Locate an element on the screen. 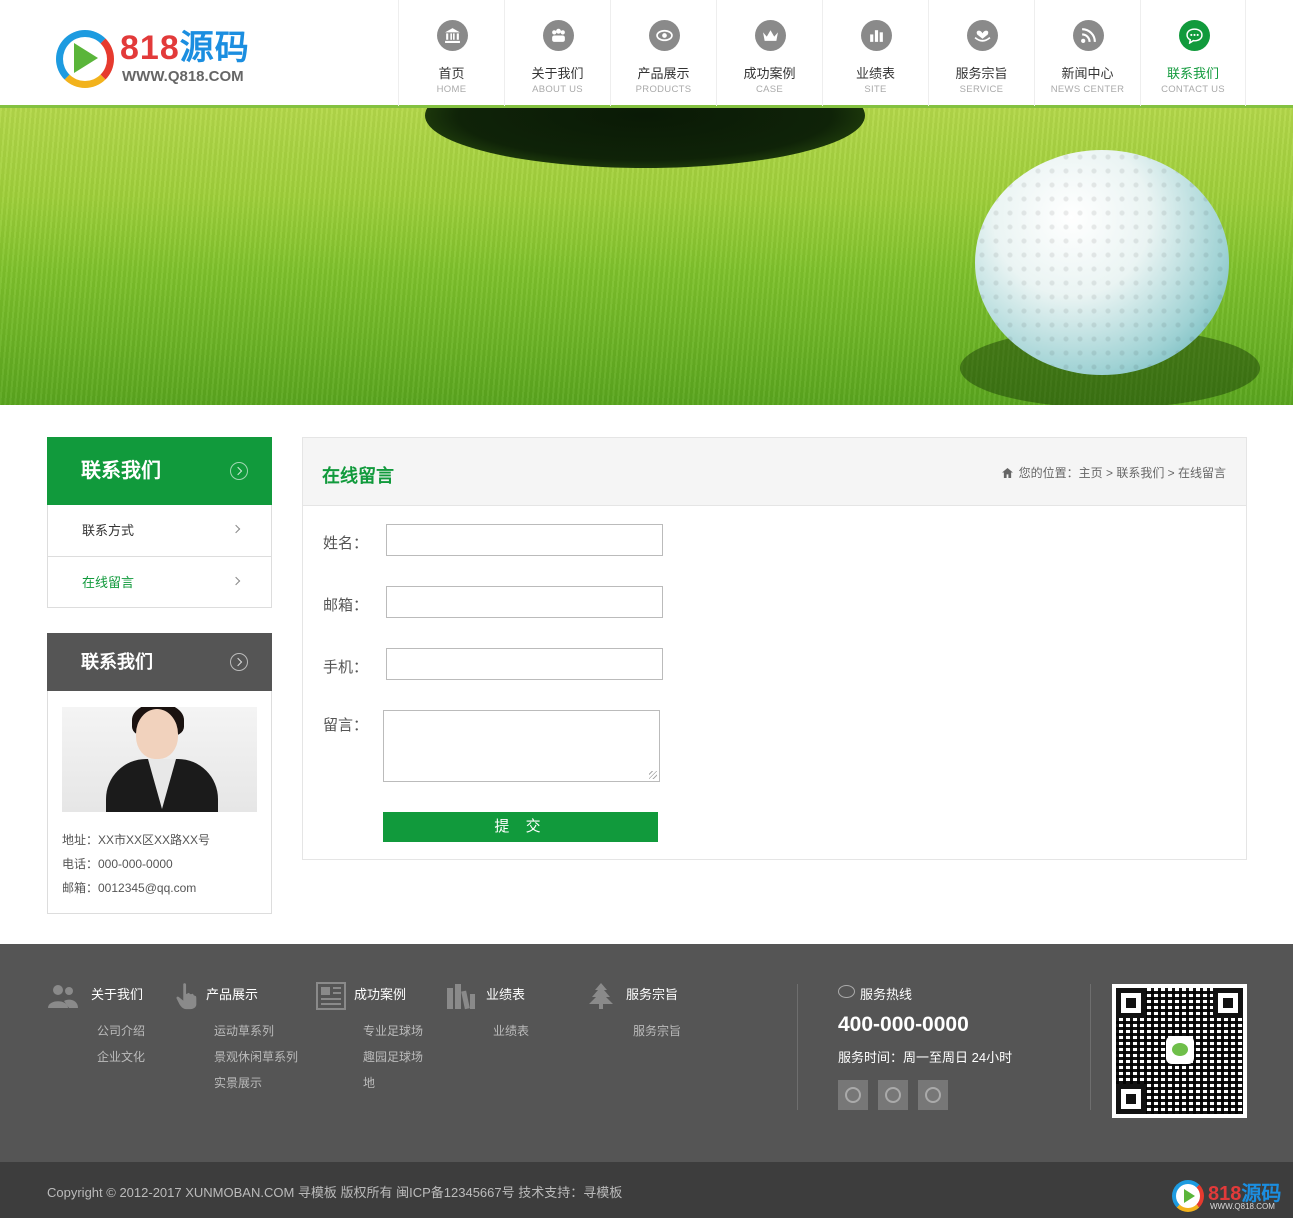  footer-link: 服务宗旨 is located at coordinates (657, 1031).